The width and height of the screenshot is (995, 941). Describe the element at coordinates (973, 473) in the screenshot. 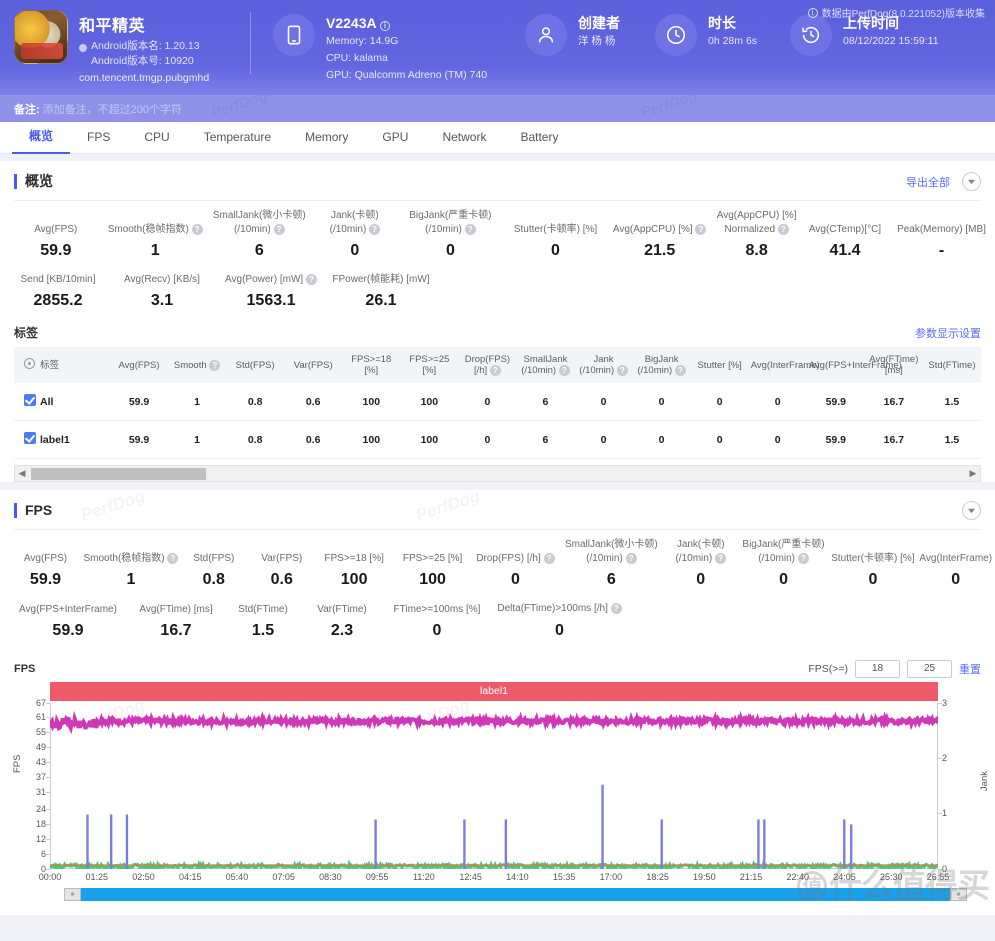

I see `scroll-right-arrow: ▶` at that location.